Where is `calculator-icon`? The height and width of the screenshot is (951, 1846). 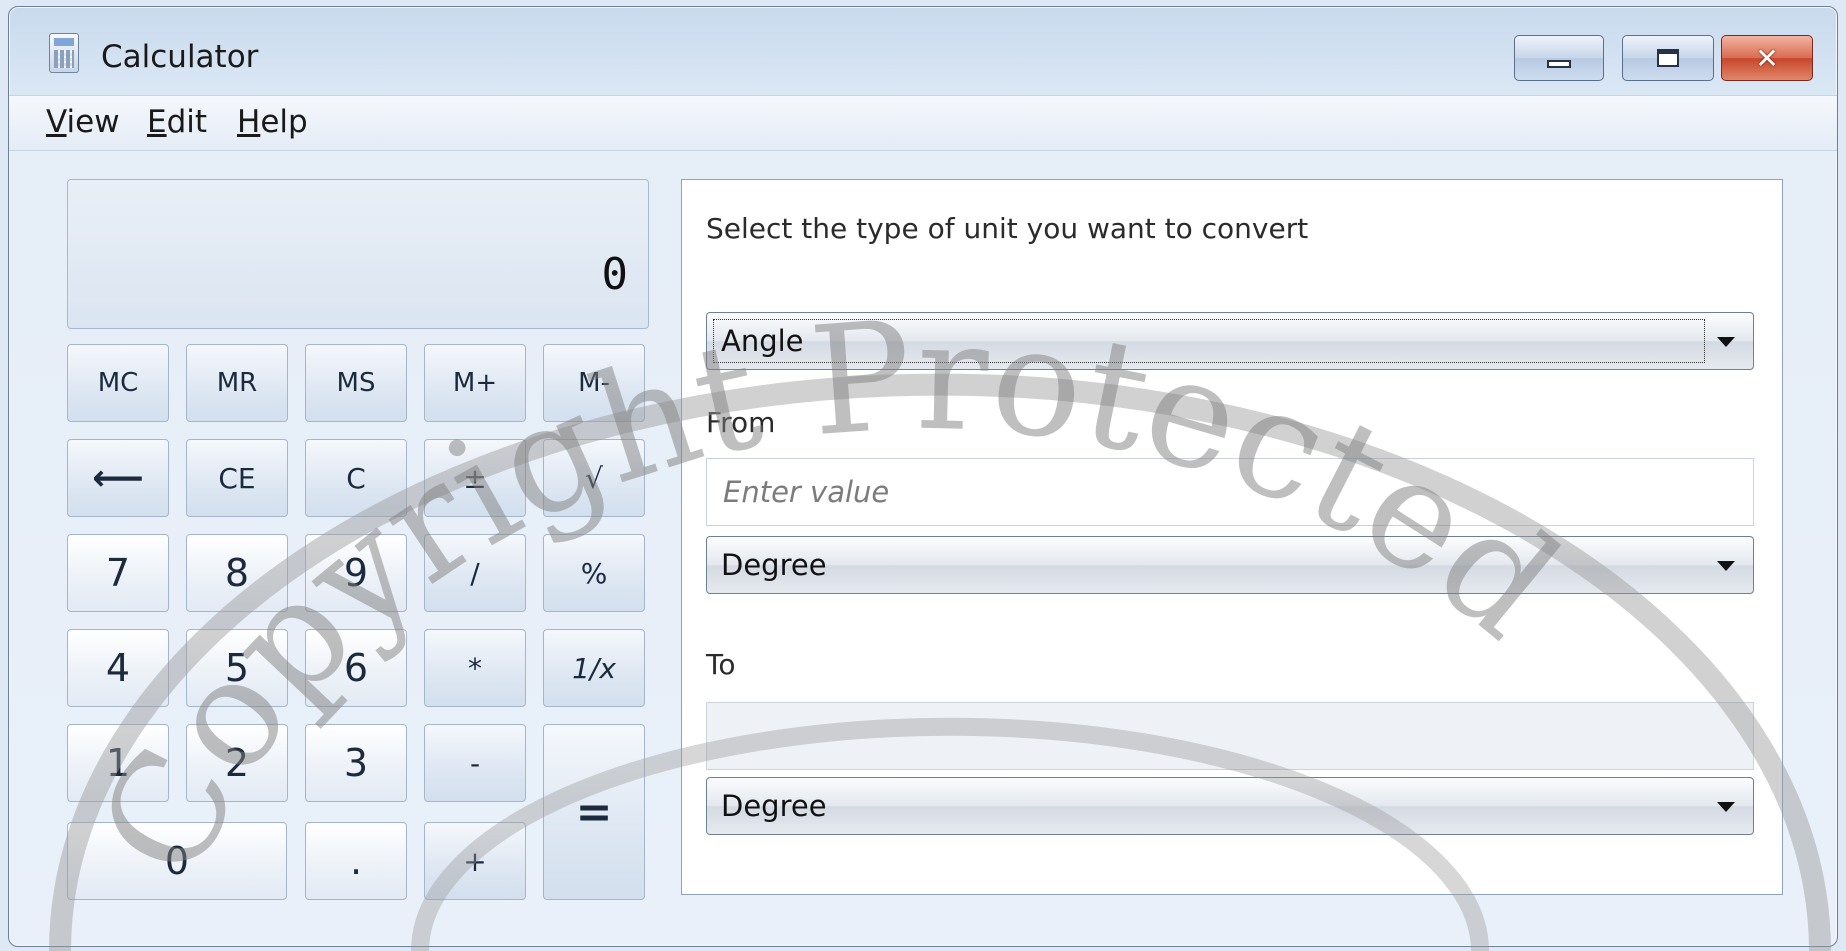
calculator-icon is located at coordinates (64, 53).